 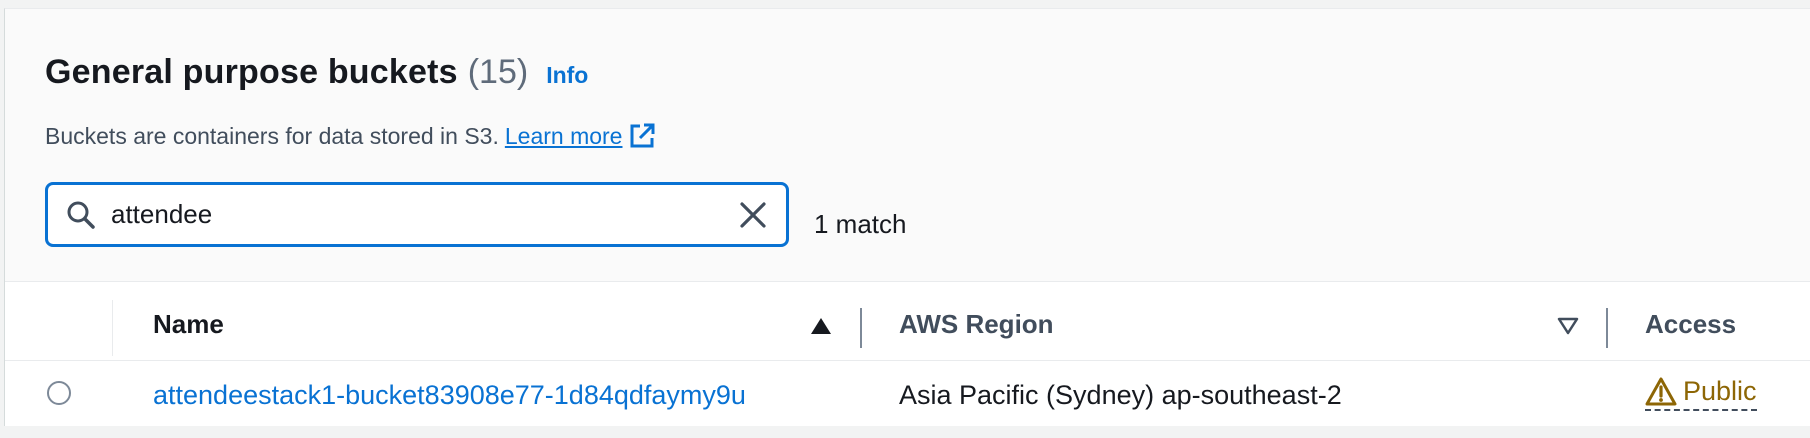 What do you see at coordinates (59, 393) in the screenshot?
I see `row-select-radio` at bounding box center [59, 393].